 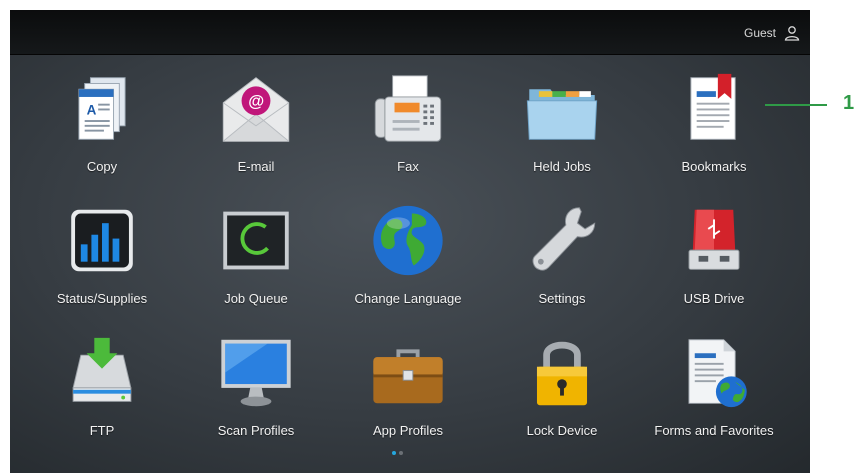 I want to click on wrench-icon, so click(x=564, y=239).